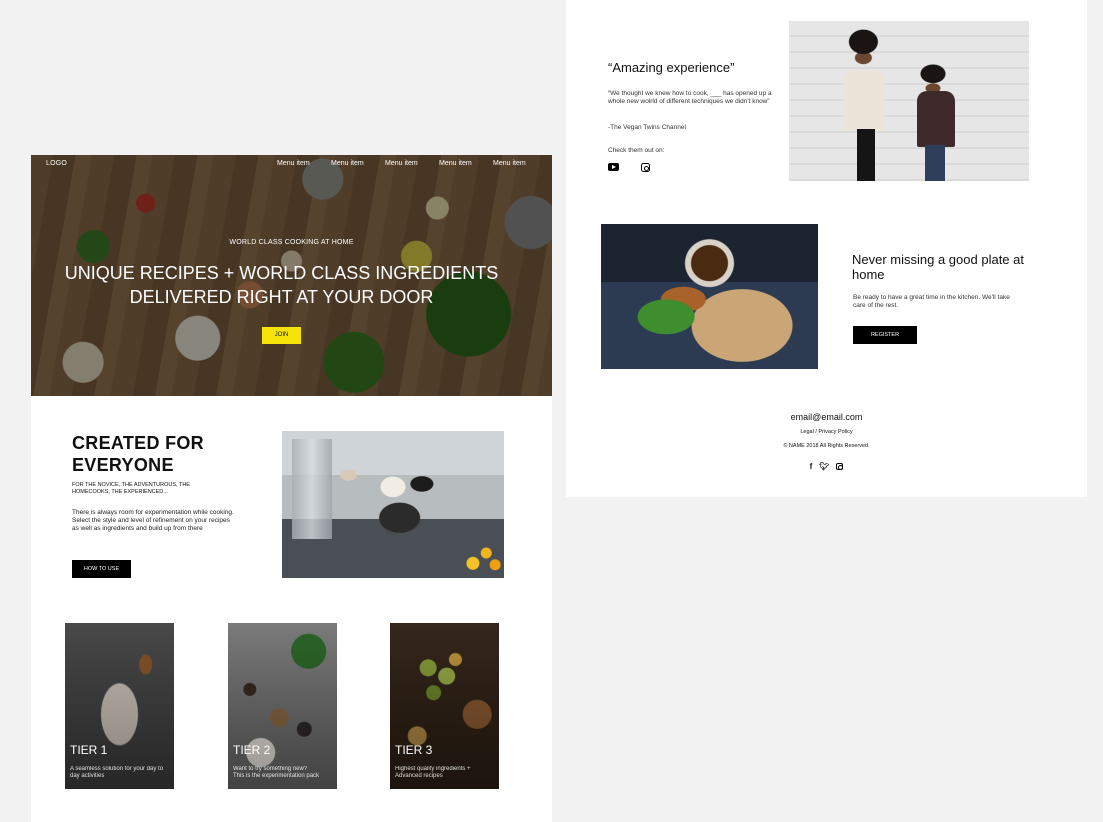 This screenshot has height=822, width=1103. Describe the element at coordinates (826, 417) in the screenshot. I see `footer-email: email@email.com` at that location.